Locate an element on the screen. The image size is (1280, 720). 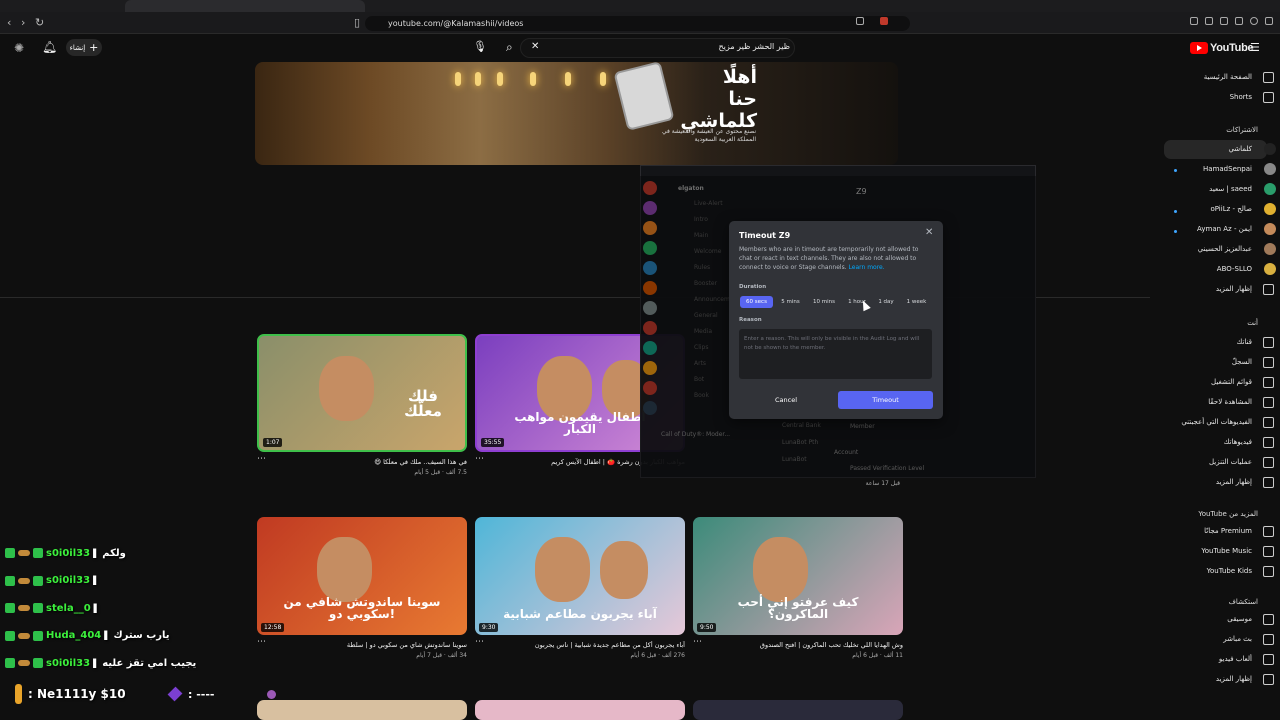
sidebar-item: ايمن - Ayman Az is located at coordinates (1183, 229).